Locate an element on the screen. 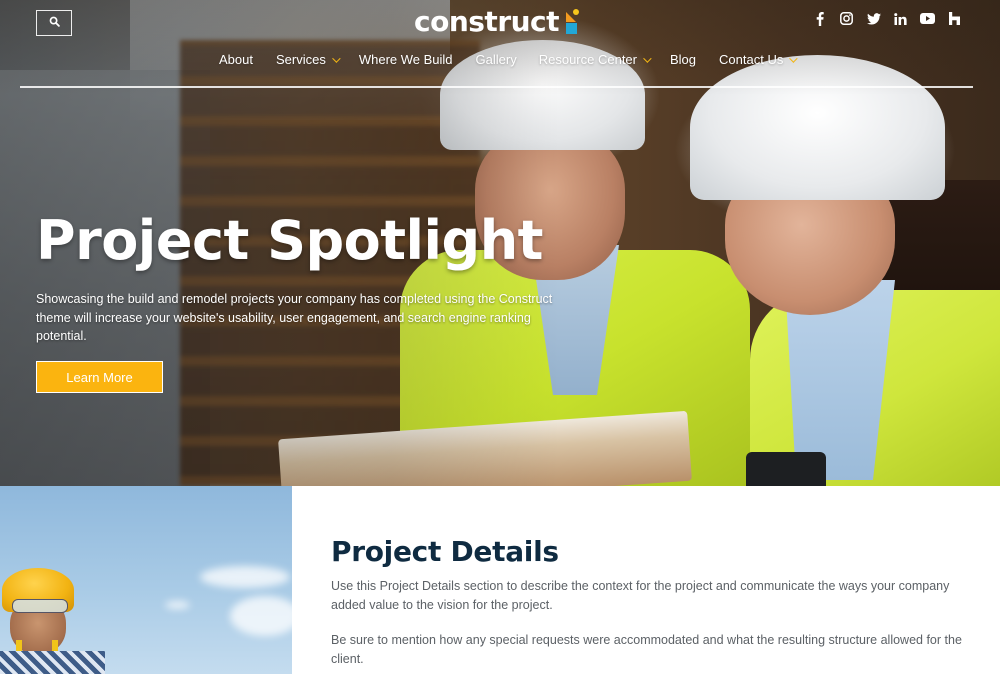 Image resolution: width=1000 pixels, height=674 pixels. project-details-title: Project Details is located at coordinates (445, 551).